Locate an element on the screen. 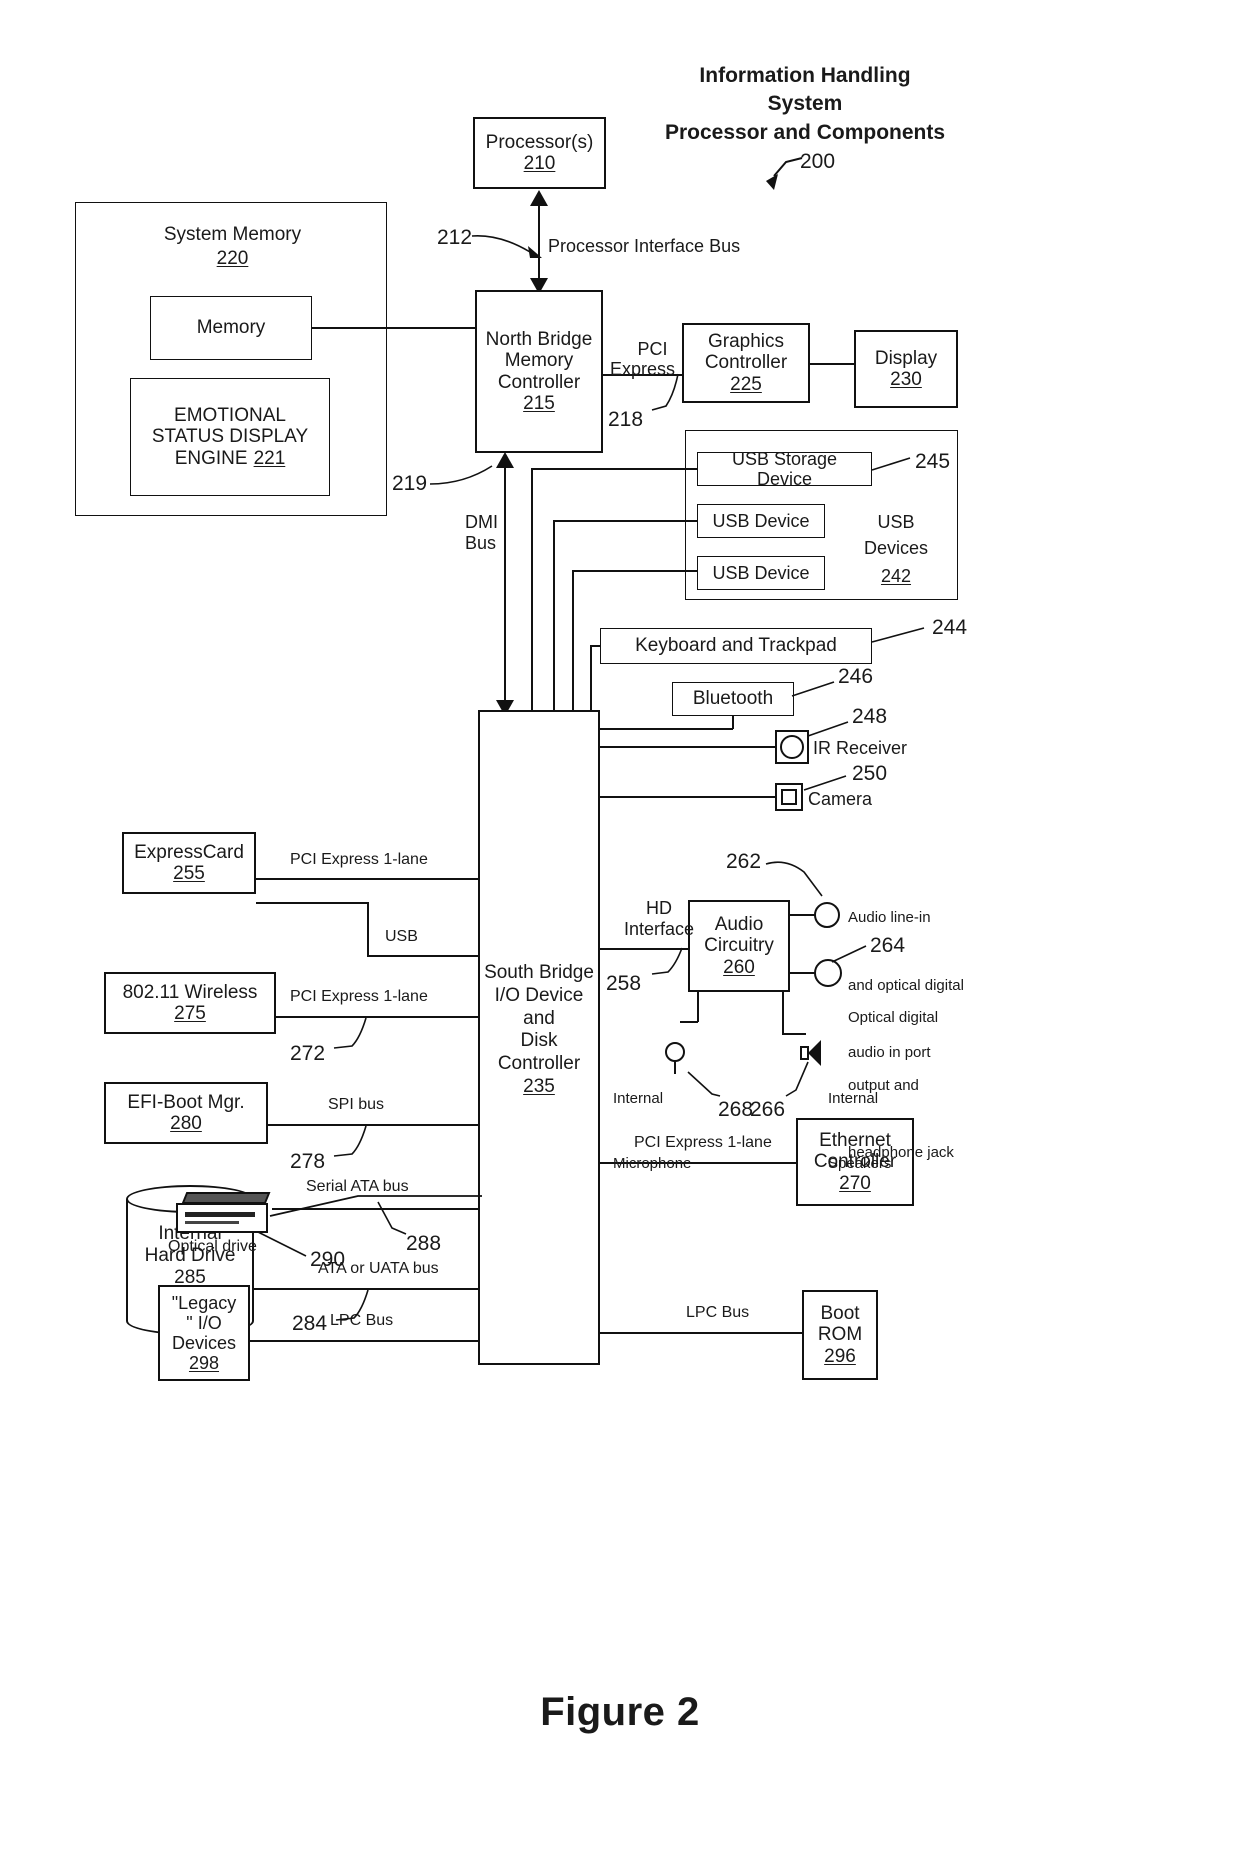  ref-246: 246 is located at coordinates (856, 676).